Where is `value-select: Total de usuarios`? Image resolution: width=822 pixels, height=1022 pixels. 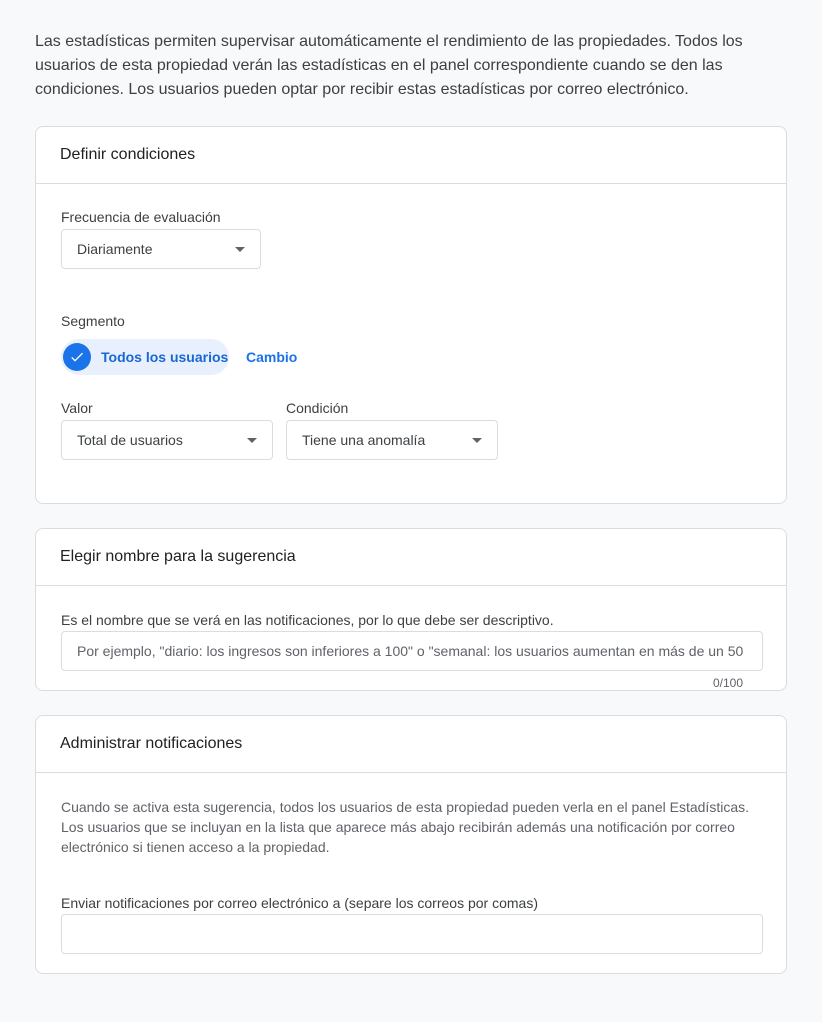 value-select: Total de usuarios is located at coordinates (167, 440).